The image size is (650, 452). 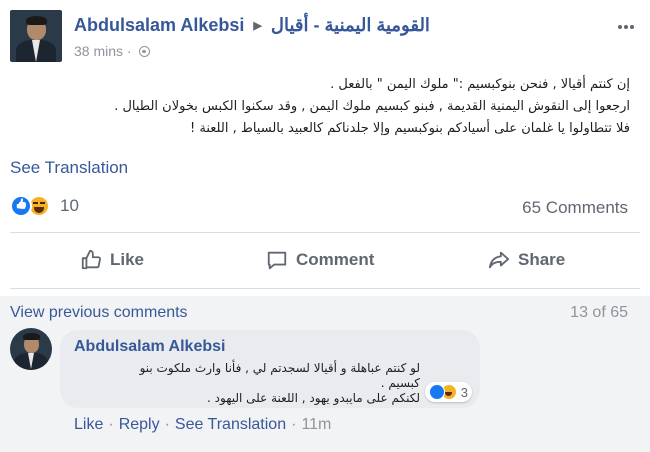 What do you see at coordinates (145, 51) in the screenshot?
I see `globe-icon` at bounding box center [145, 51].